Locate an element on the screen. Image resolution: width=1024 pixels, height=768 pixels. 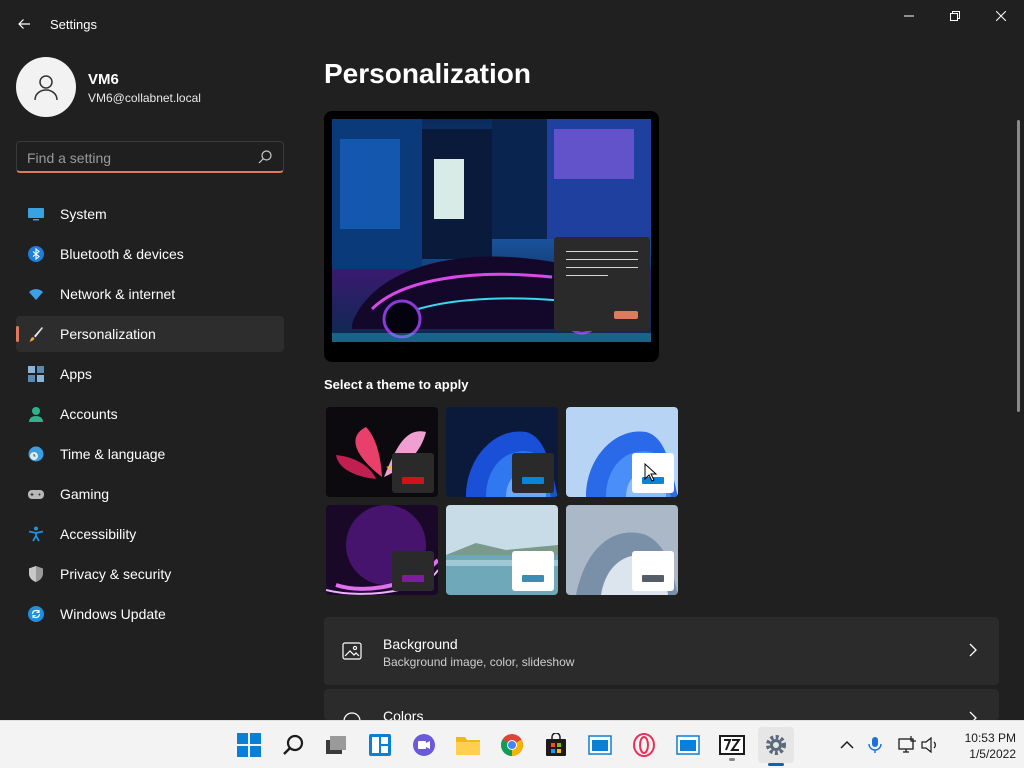
system-clock: 10:53 PM 1/5/2022 is located at coordinates (980, 746).